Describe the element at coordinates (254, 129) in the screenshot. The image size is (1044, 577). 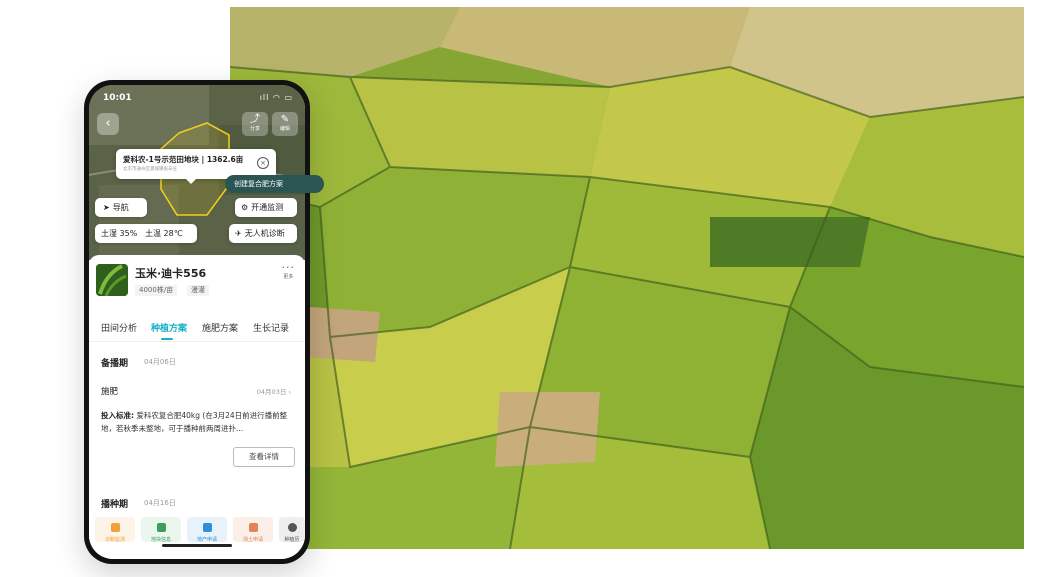
I see `share-label: 分享` at that location.